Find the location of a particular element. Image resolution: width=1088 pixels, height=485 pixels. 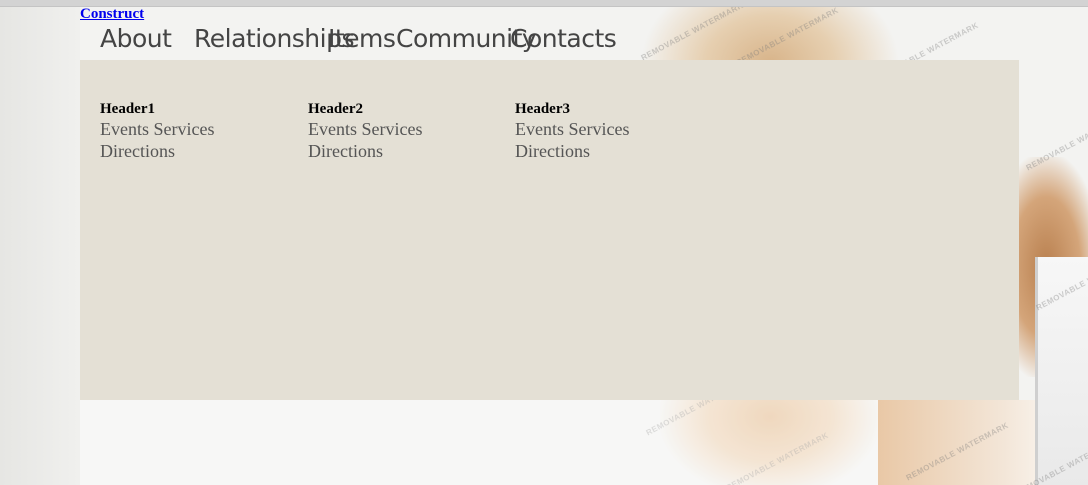

column-header: Header2 is located at coordinates (335, 109).